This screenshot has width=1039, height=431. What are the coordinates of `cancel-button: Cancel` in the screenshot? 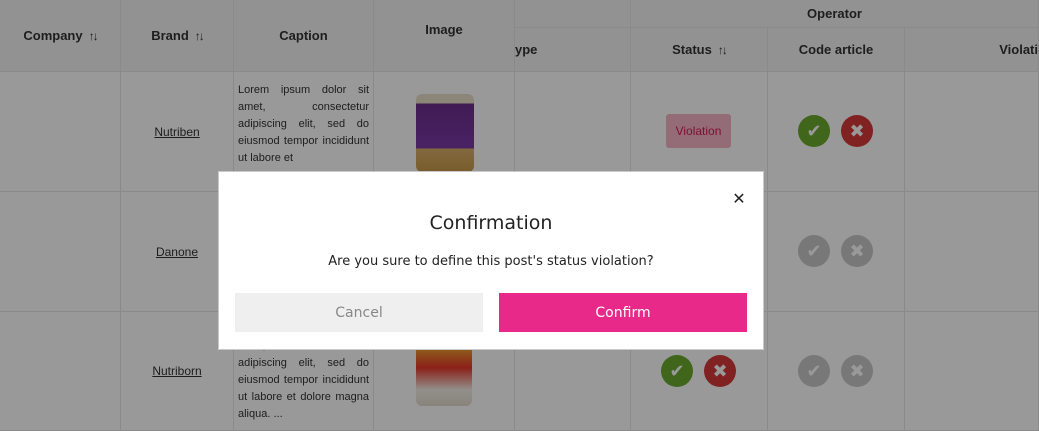 It's located at (359, 312).